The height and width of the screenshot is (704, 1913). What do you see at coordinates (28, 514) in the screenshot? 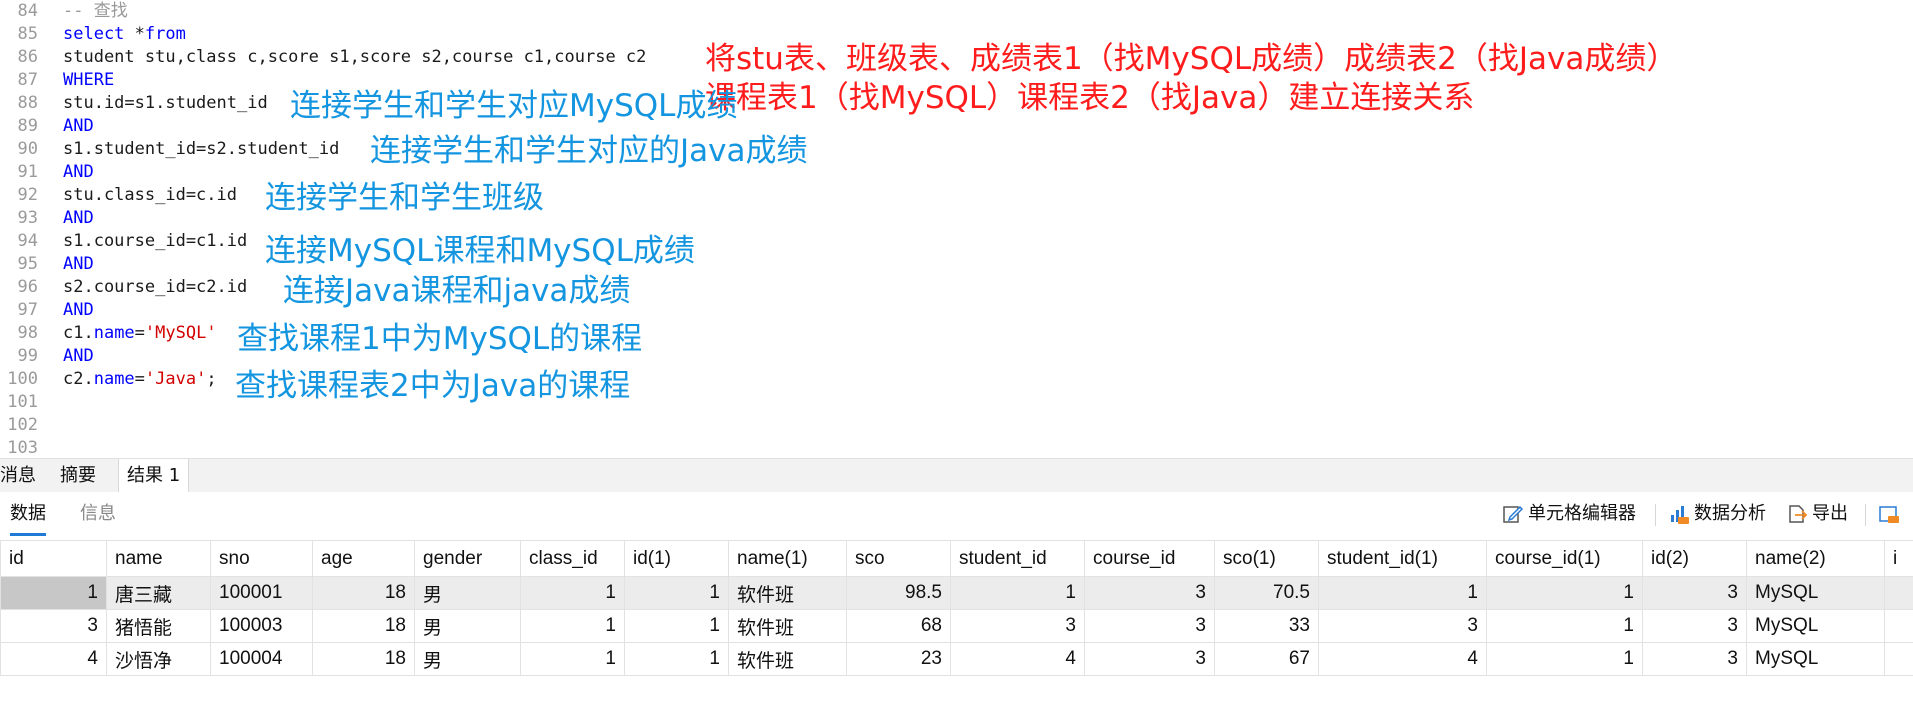
I see `tab-data: 数据` at bounding box center [28, 514].